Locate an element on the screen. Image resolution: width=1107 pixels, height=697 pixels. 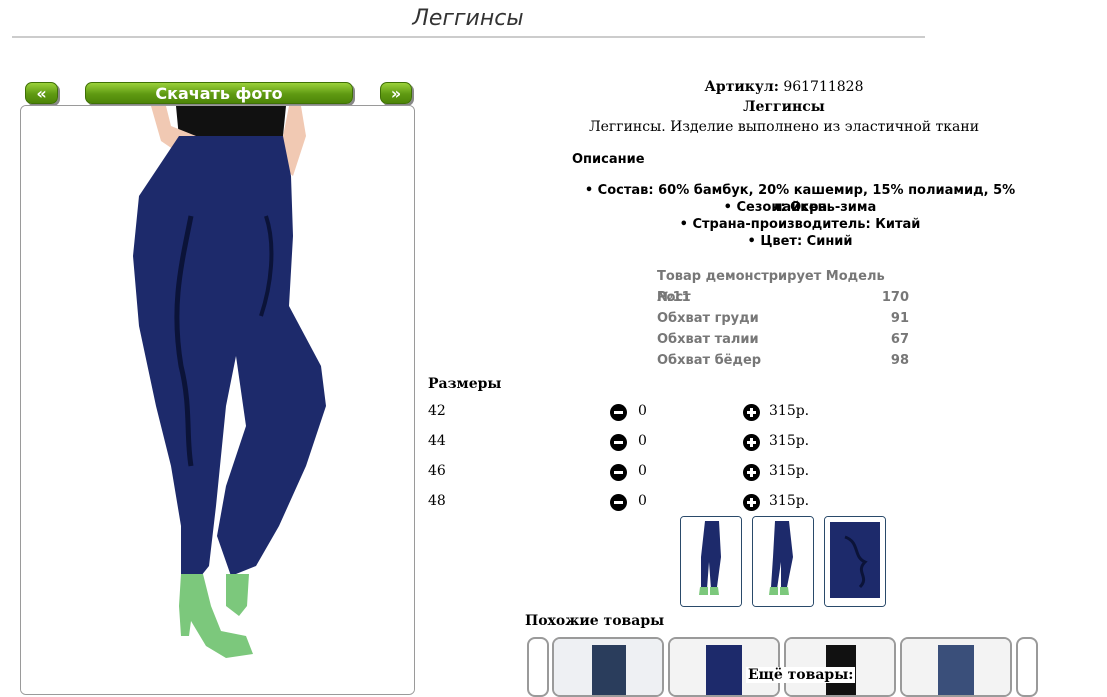
carousel-prev-card is located at coordinates (538, 667).